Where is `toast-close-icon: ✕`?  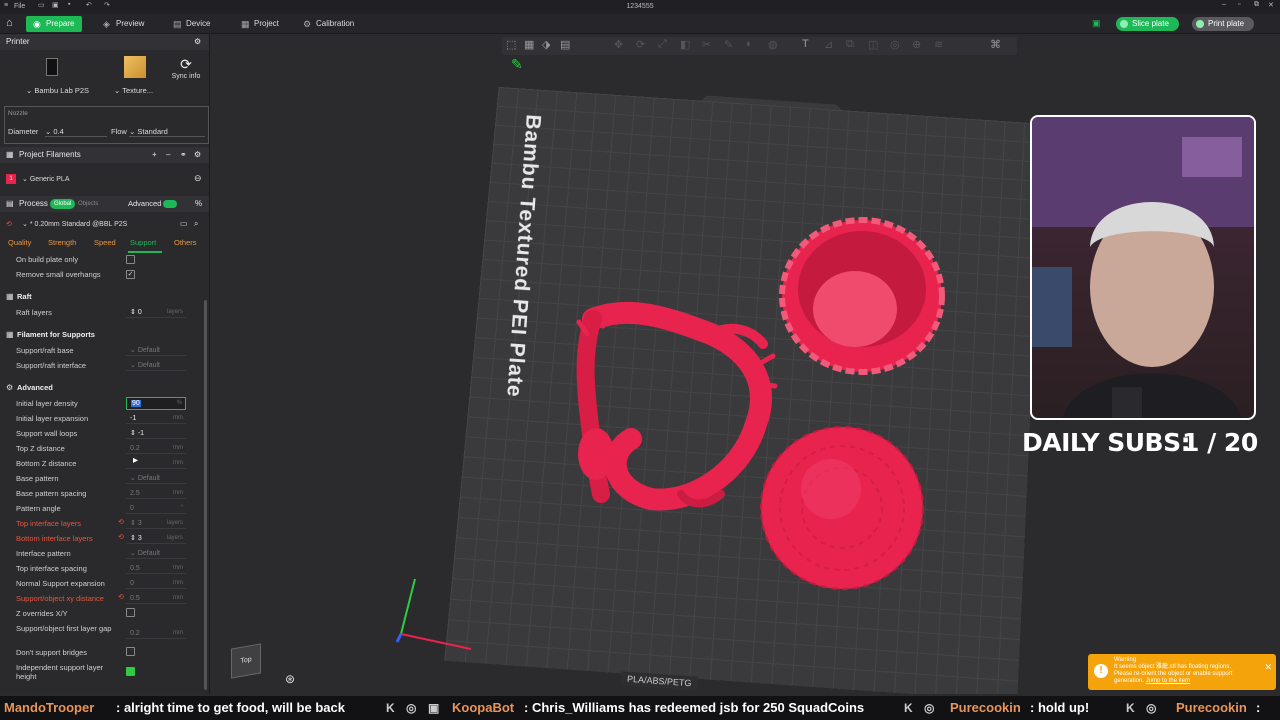
toast-close-icon: ✕ is located at coordinates (1268, 667).